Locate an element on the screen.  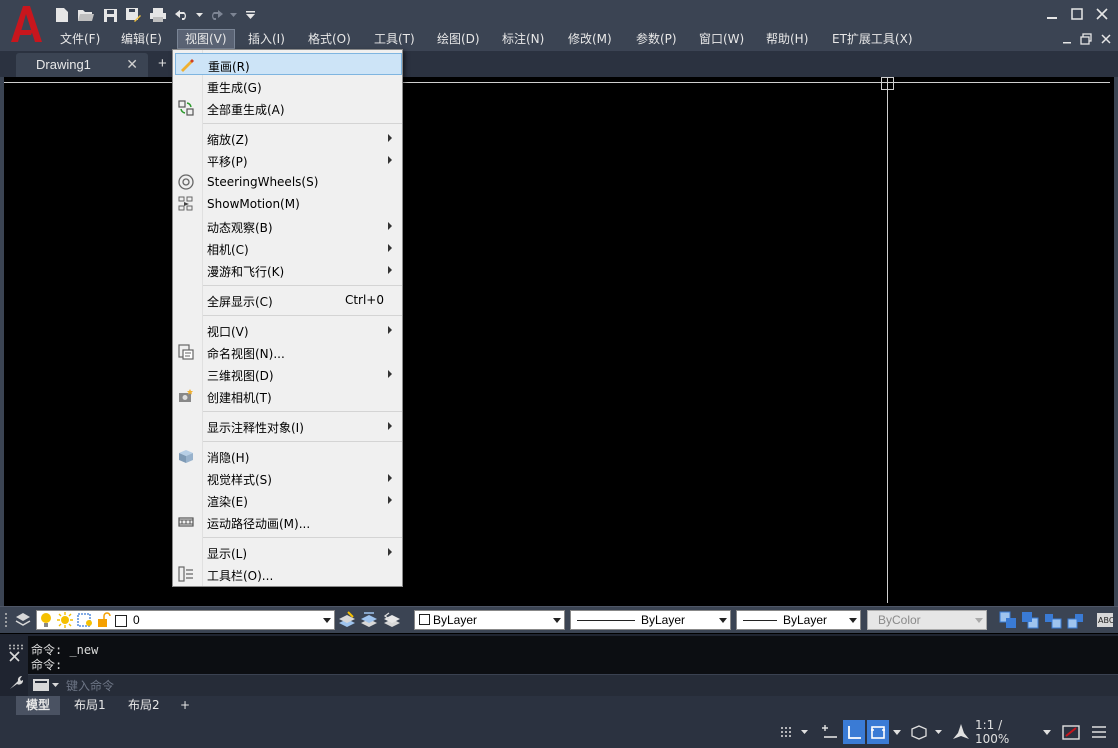
plot-icon is located at coordinates (158, 15).